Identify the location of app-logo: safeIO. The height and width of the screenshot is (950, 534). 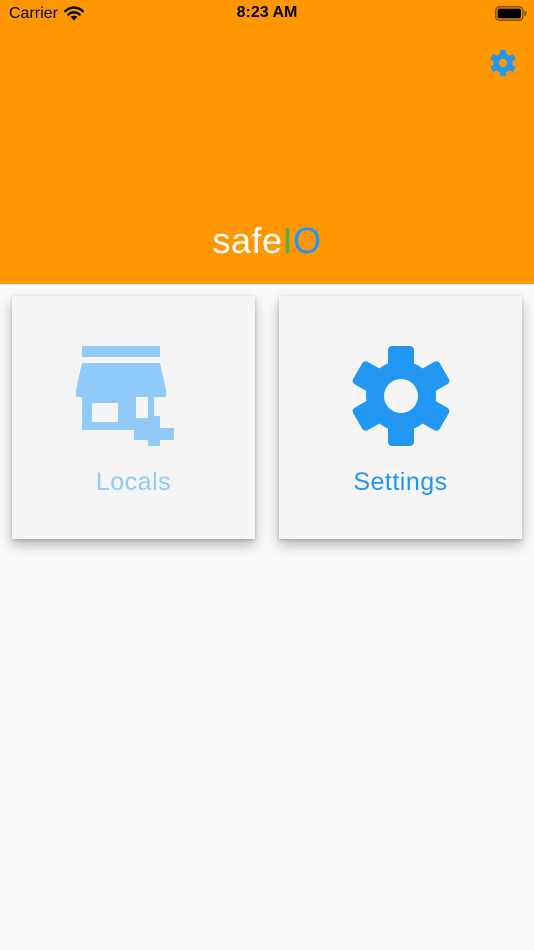
(267, 241).